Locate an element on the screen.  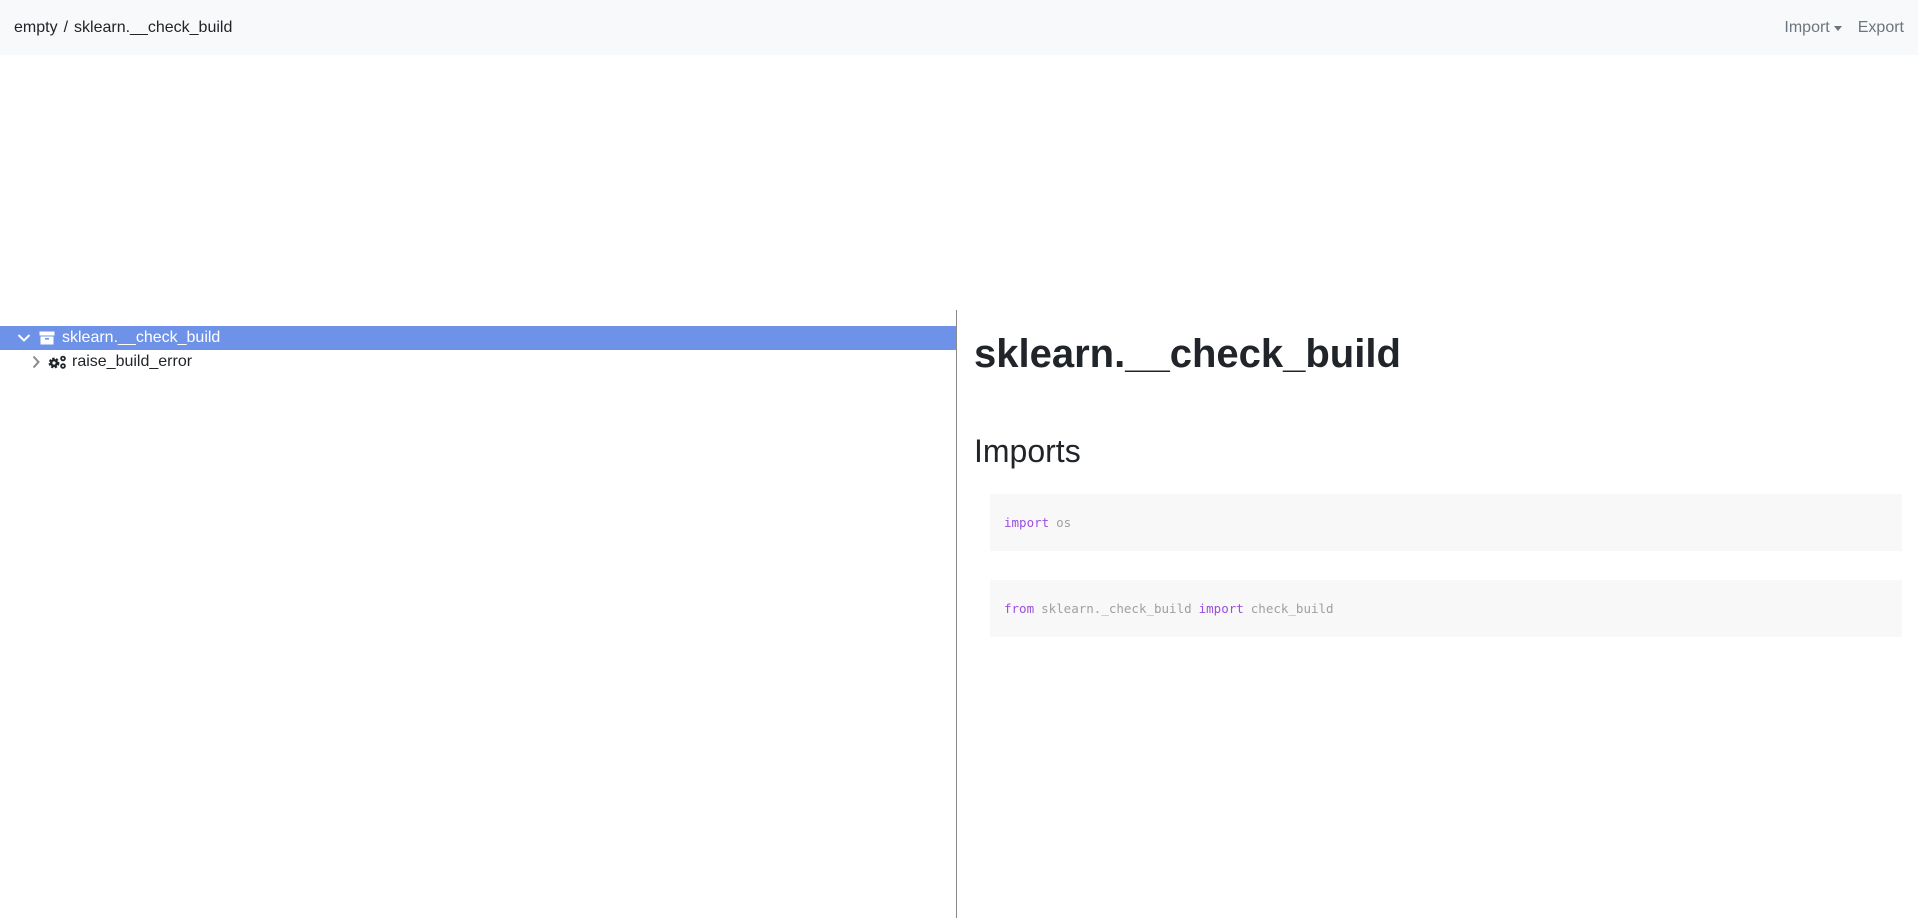
gears-icon is located at coordinates (58, 362).